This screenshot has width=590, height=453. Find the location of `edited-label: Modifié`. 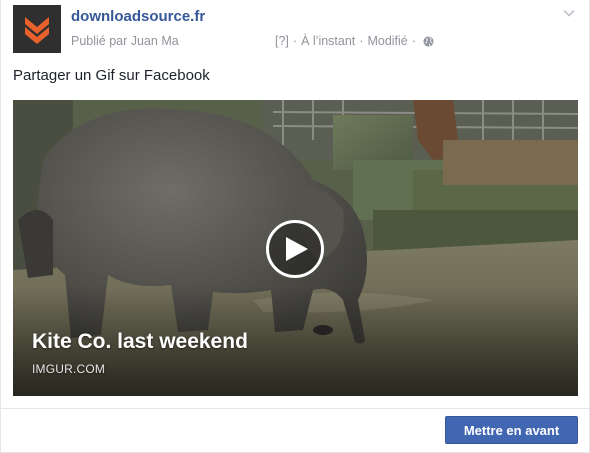

edited-label: Modifié is located at coordinates (387, 41).